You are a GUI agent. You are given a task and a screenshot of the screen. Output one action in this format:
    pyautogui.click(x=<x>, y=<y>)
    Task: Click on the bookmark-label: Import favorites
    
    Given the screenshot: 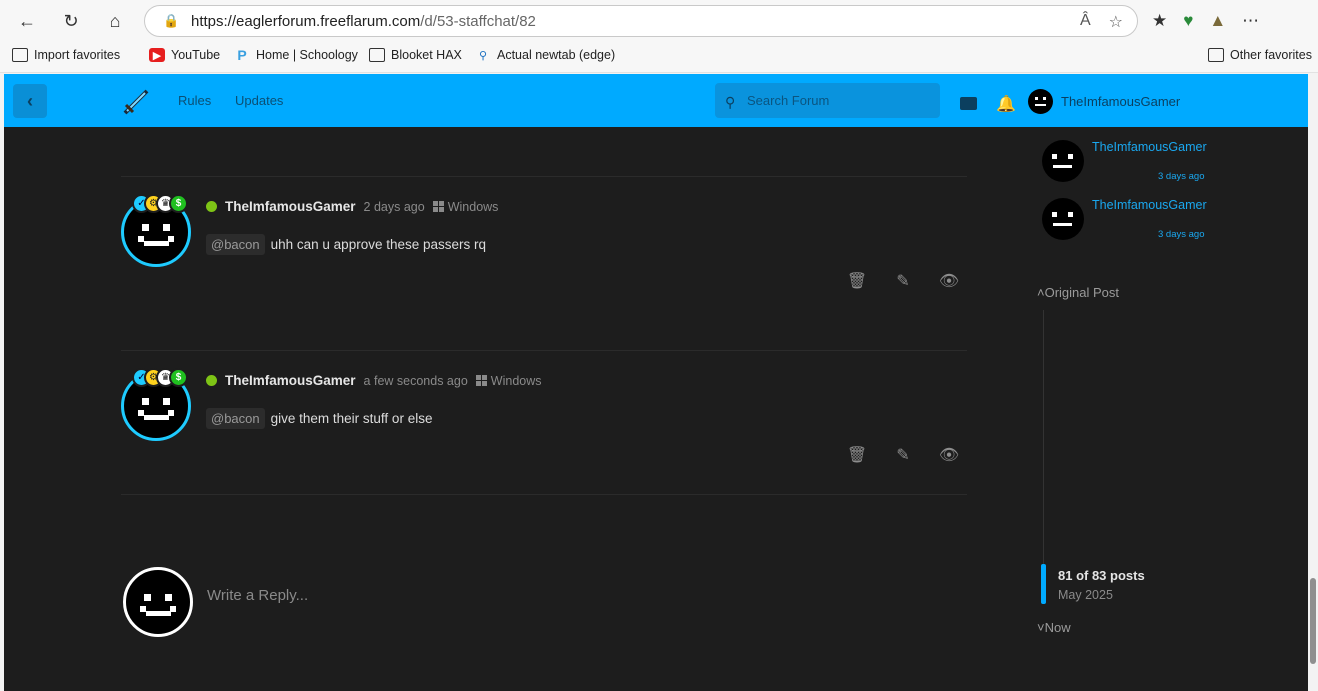 What is the action you would take?
    pyautogui.click(x=77, y=55)
    